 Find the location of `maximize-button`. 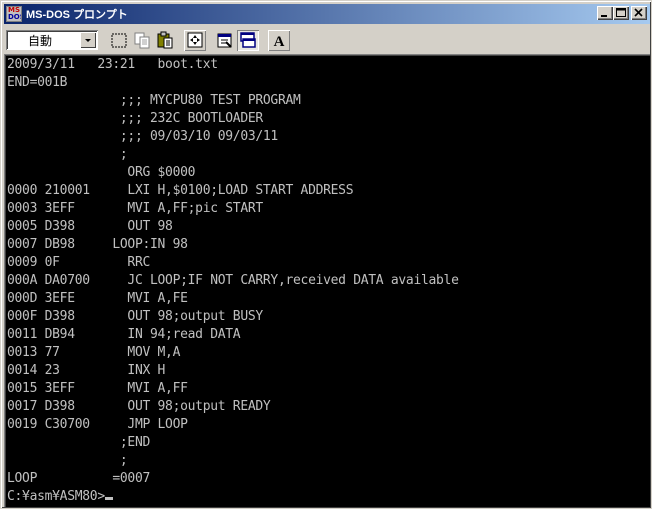

maximize-button is located at coordinates (621, 13).